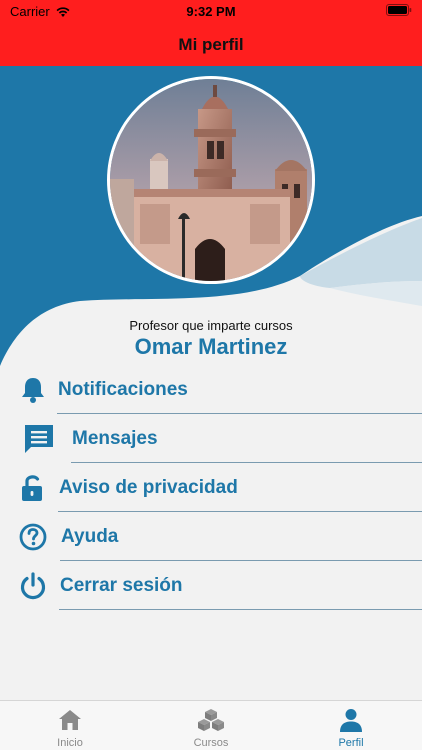  I want to click on message-icon, so click(39, 439).